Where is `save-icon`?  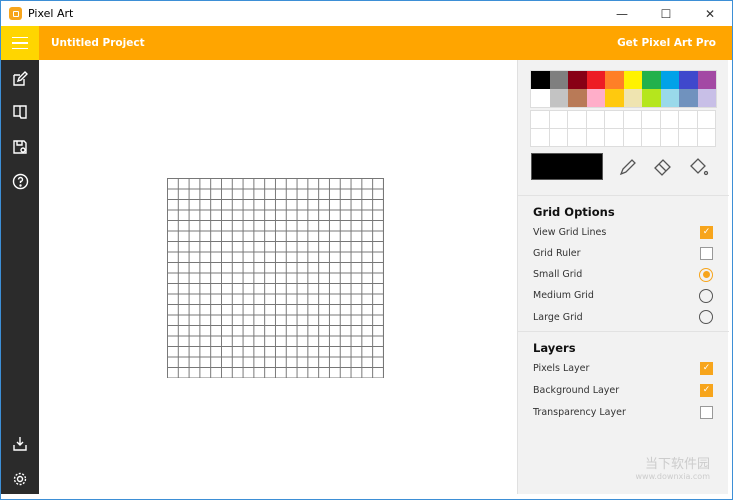 save-icon is located at coordinates (20, 147).